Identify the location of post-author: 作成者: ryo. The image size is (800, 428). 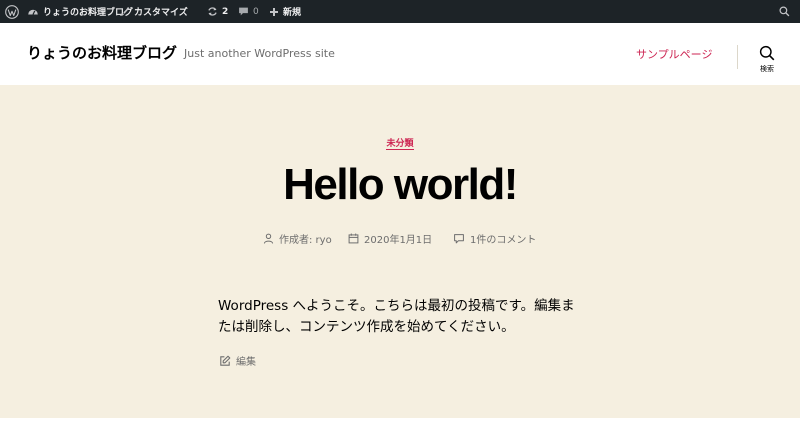
(297, 238).